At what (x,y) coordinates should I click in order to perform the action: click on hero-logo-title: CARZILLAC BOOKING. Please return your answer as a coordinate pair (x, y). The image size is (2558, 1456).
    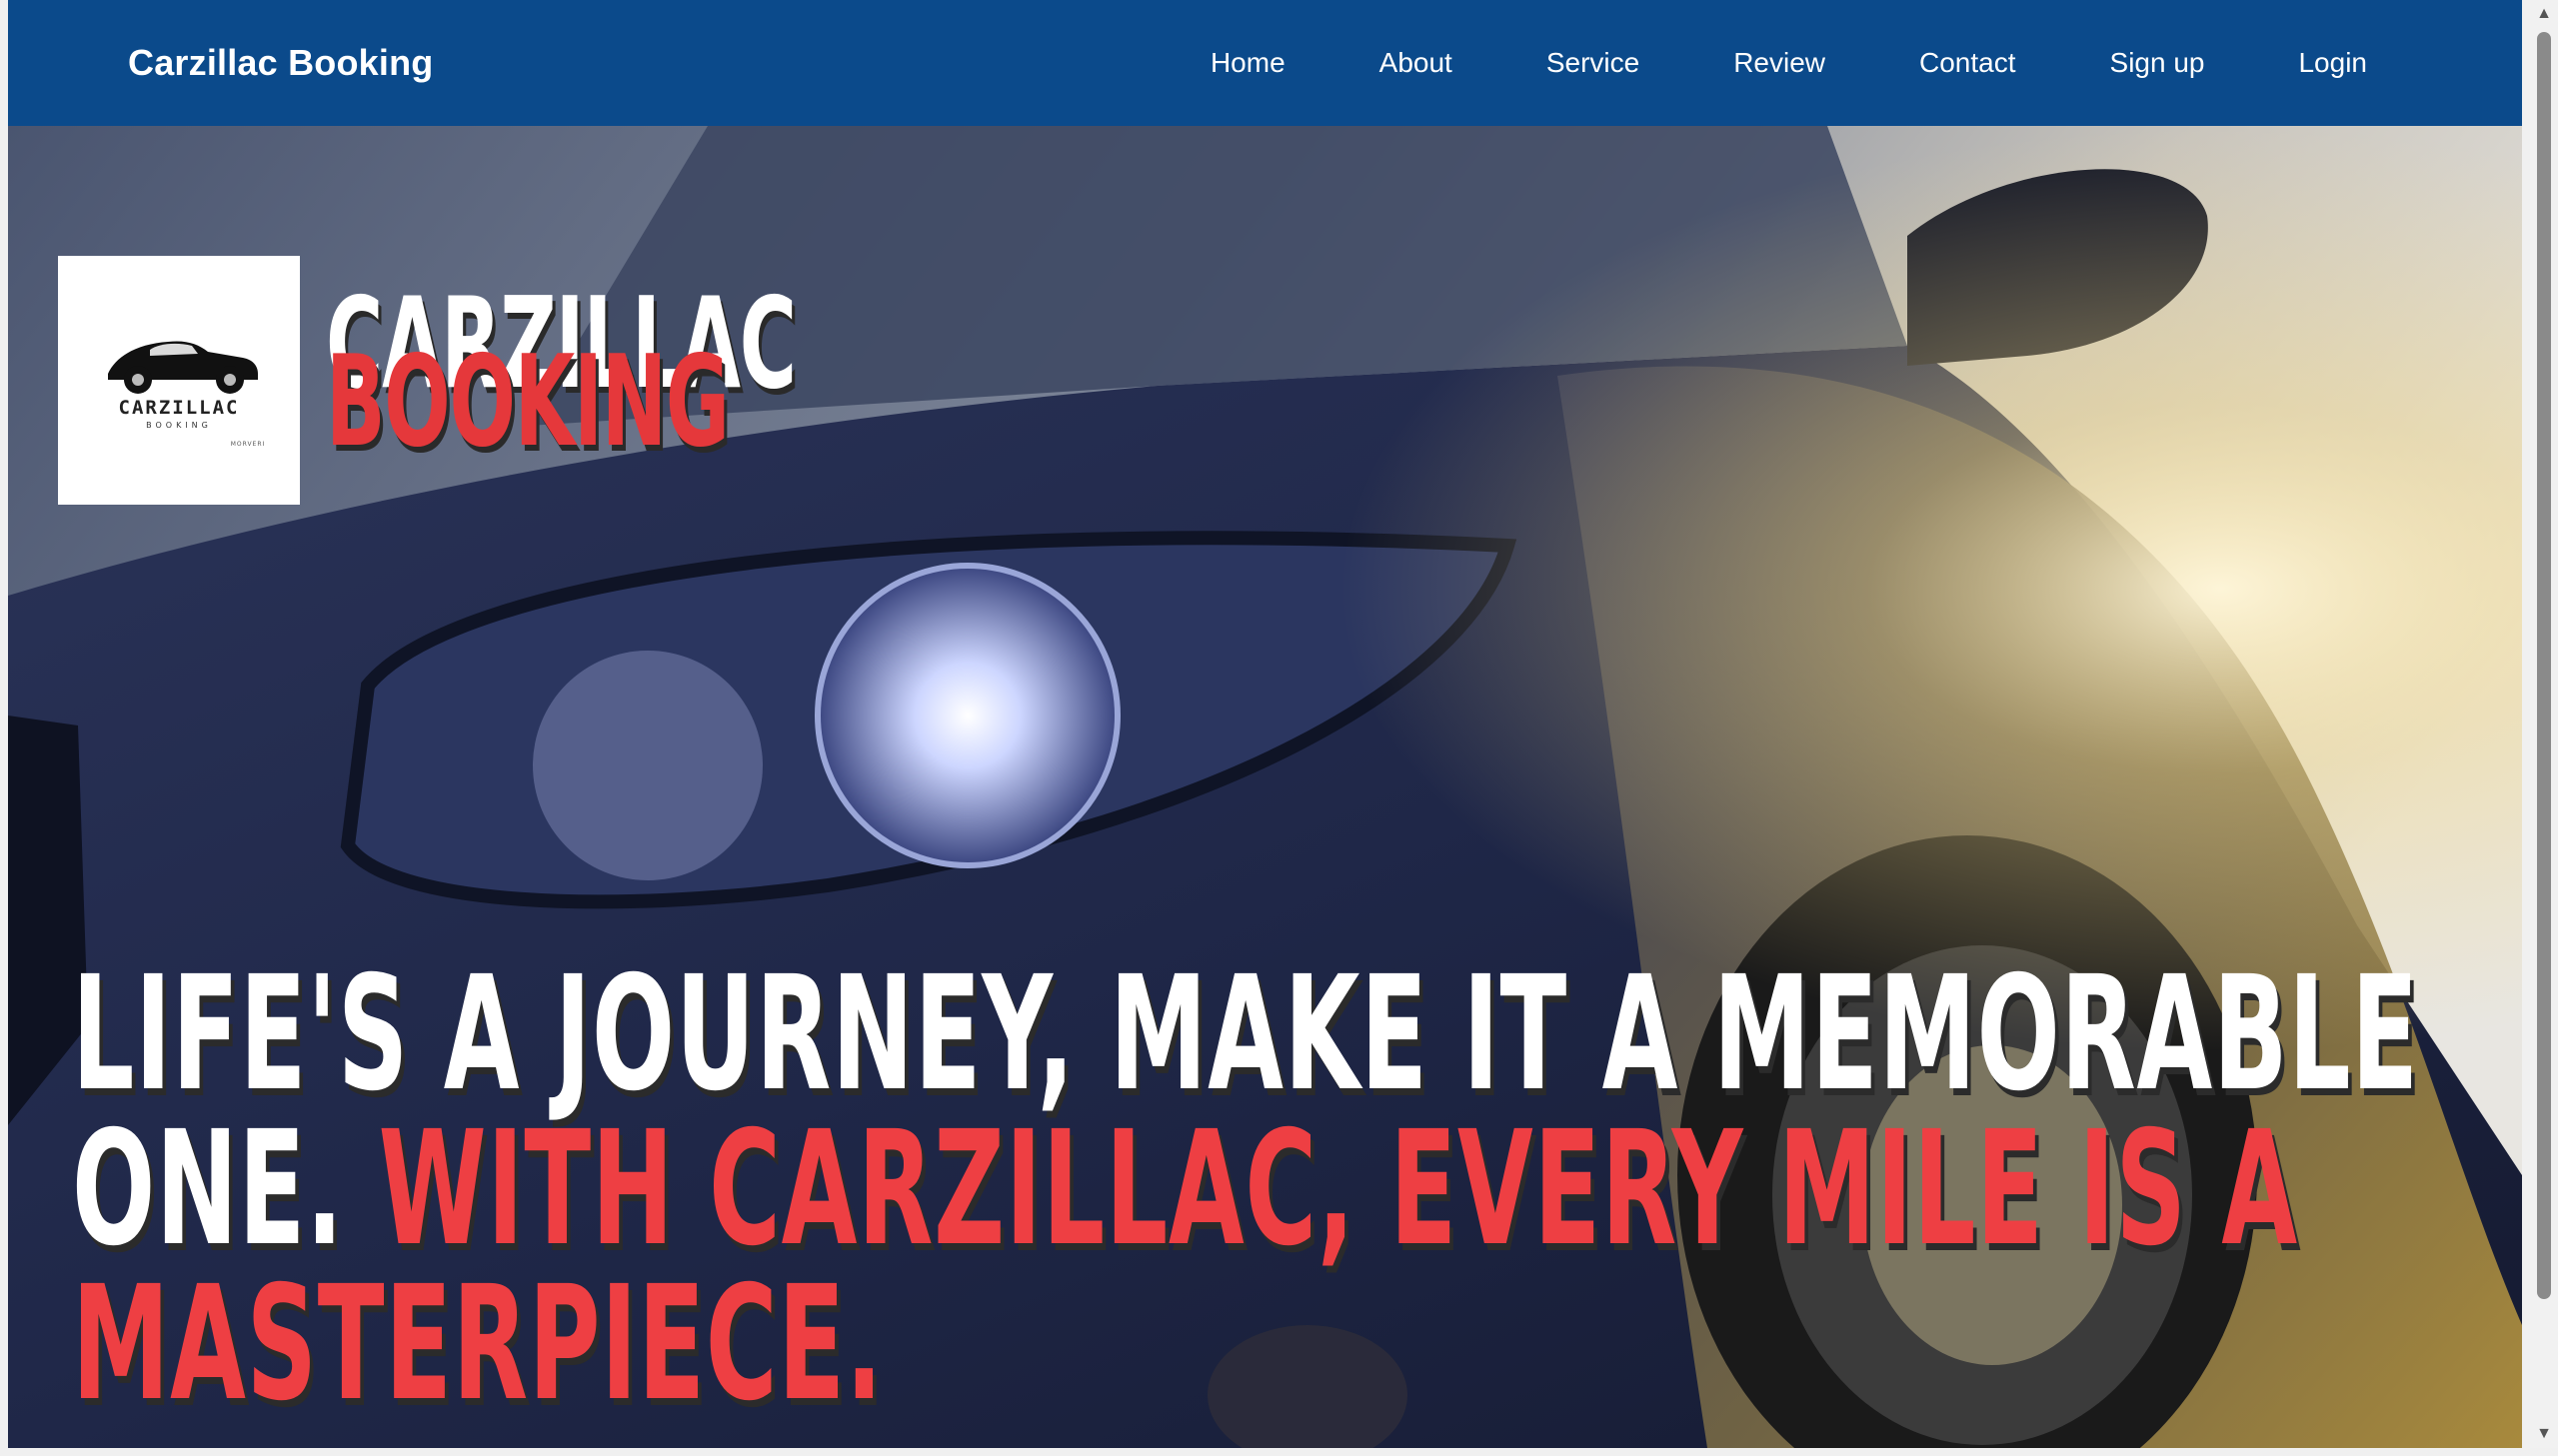
    Looking at the image, I should click on (562, 378).